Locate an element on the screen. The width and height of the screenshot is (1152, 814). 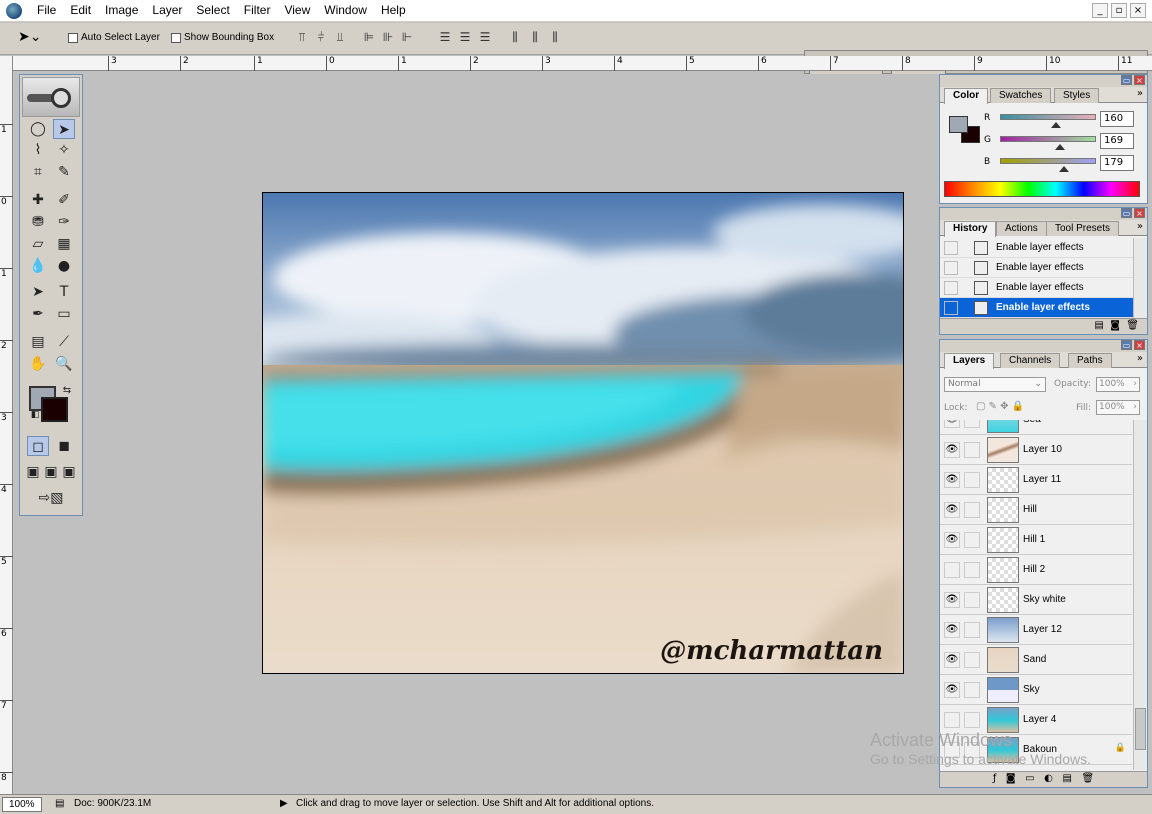
blue-slider-thumb is located at coordinates (1064, 169).